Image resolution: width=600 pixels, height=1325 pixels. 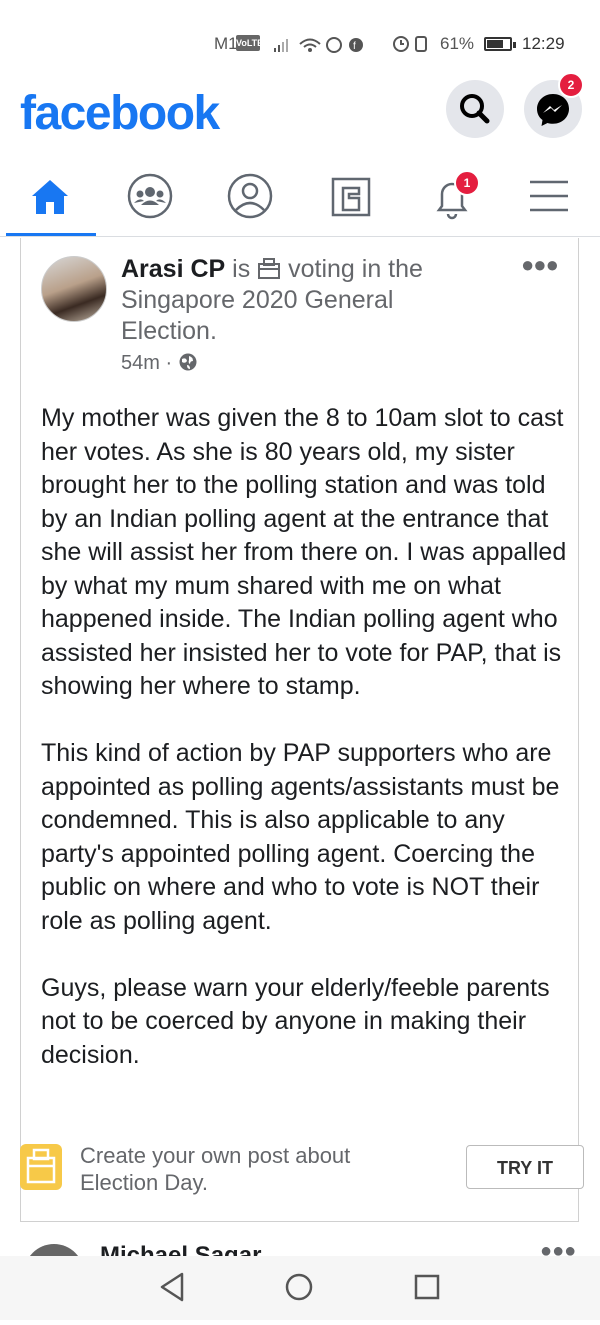 What do you see at coordinates (525, 1167) in the screenshot?
I see `try-it-button: TRY IT` at bounding box center [525, 1167].